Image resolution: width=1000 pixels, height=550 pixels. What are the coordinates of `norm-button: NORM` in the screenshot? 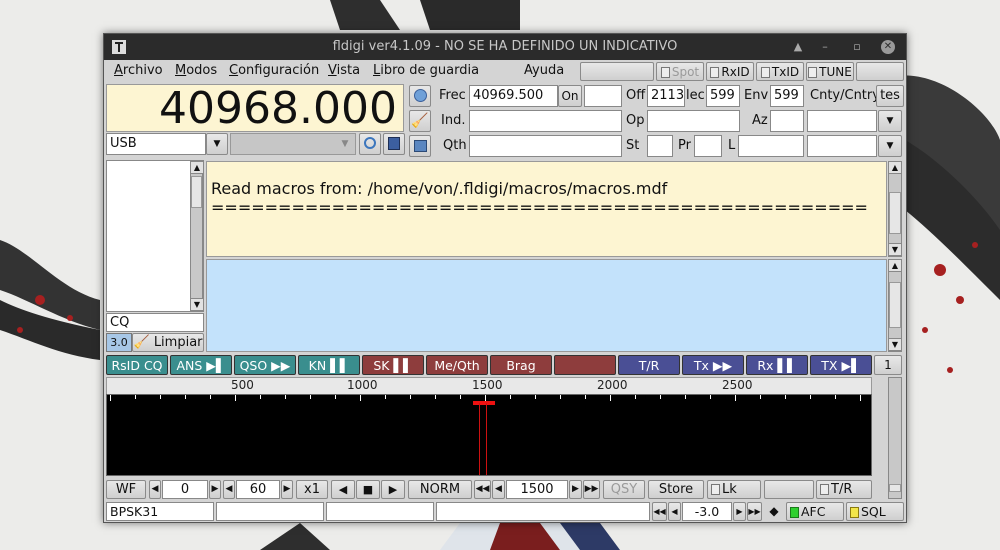 It's located at (440, 489).